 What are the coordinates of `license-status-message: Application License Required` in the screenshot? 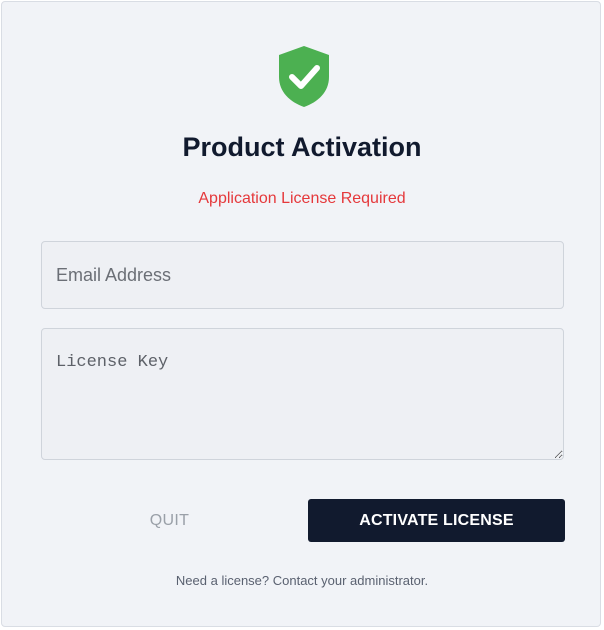 It's located at (302, 198).